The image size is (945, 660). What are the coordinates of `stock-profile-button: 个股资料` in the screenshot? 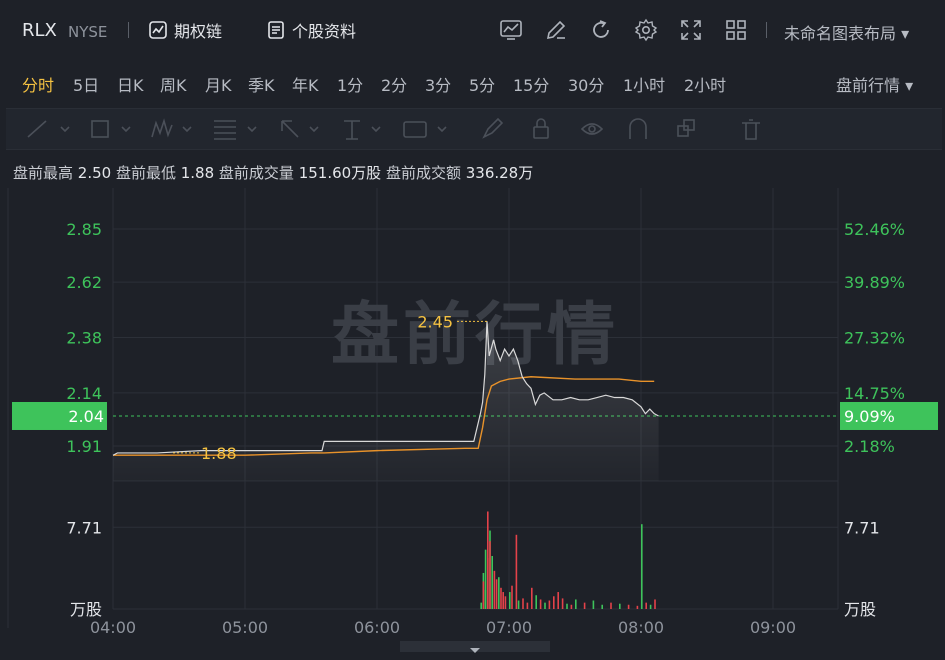 It's located at (311, 30).